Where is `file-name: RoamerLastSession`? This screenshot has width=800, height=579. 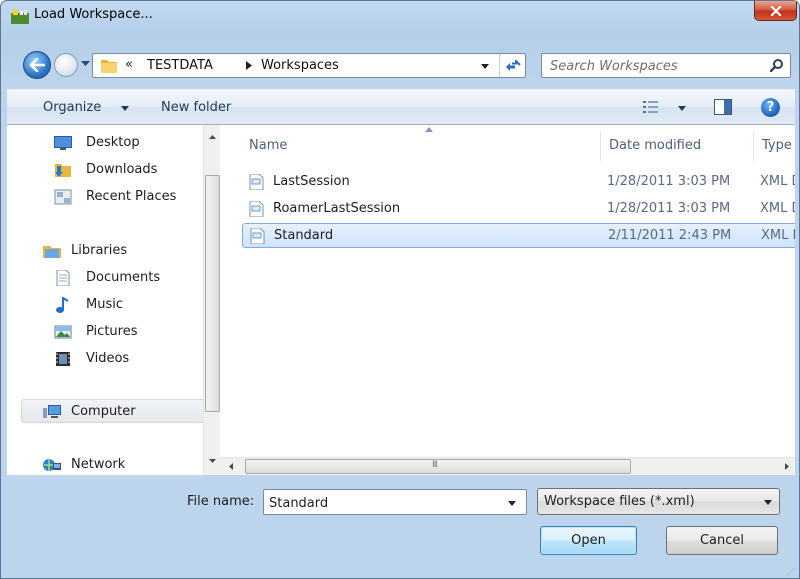
file-name: RoamerLastSession is located at coordinates (337, 208).